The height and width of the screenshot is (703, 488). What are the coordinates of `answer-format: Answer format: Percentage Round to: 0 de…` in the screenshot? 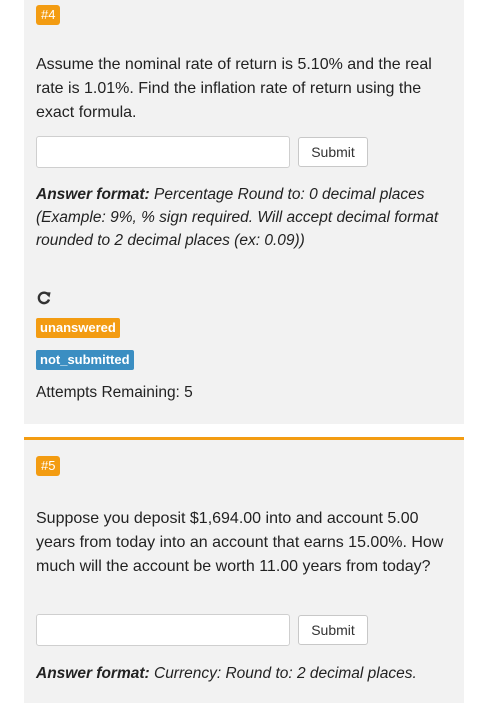 It's located at (248, 217).